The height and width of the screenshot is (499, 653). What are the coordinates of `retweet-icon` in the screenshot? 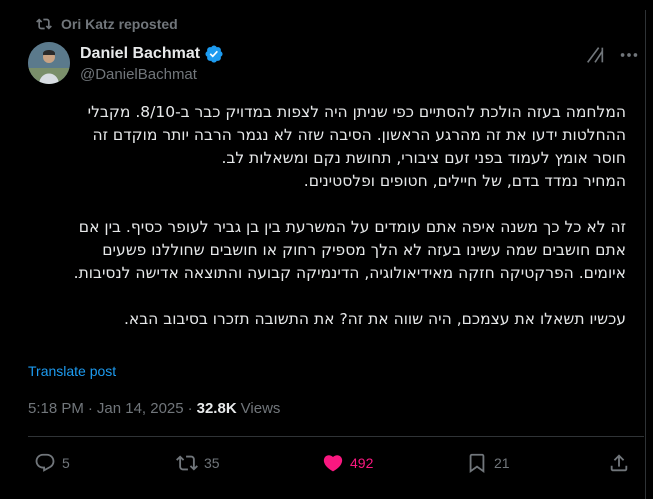 It's located at (187, 463).